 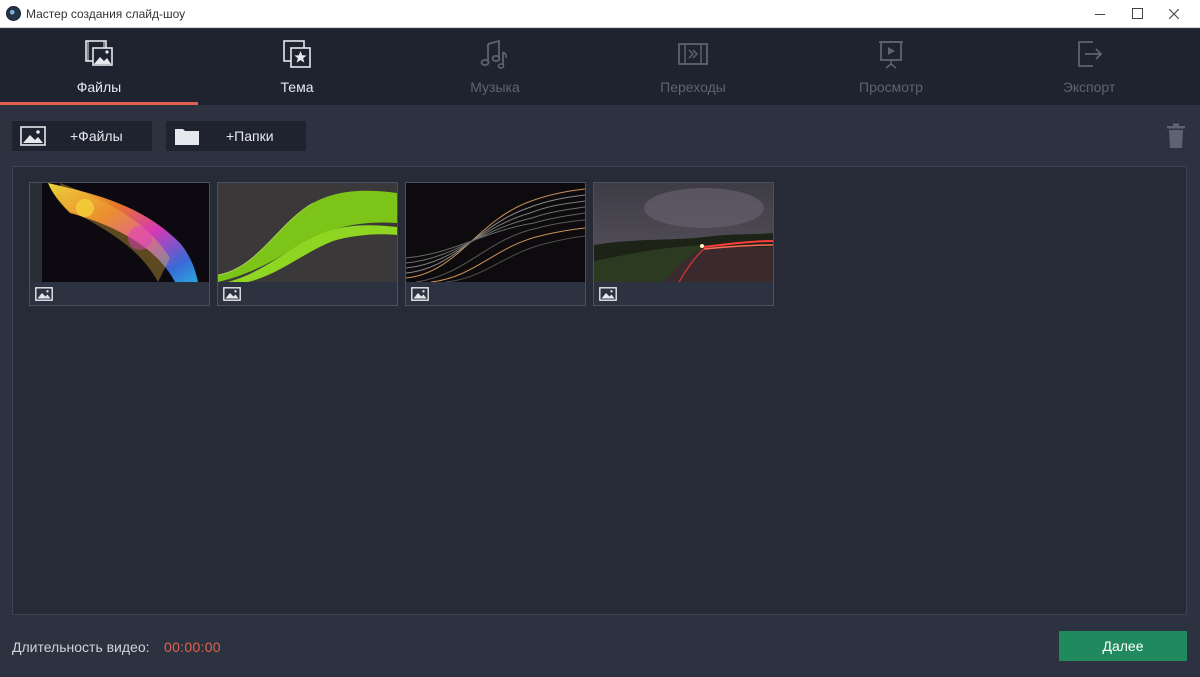 What do you see at coordinates (99, 53) in the screenshot?
I see `film-image-icon` at bounding box center [99, 53].